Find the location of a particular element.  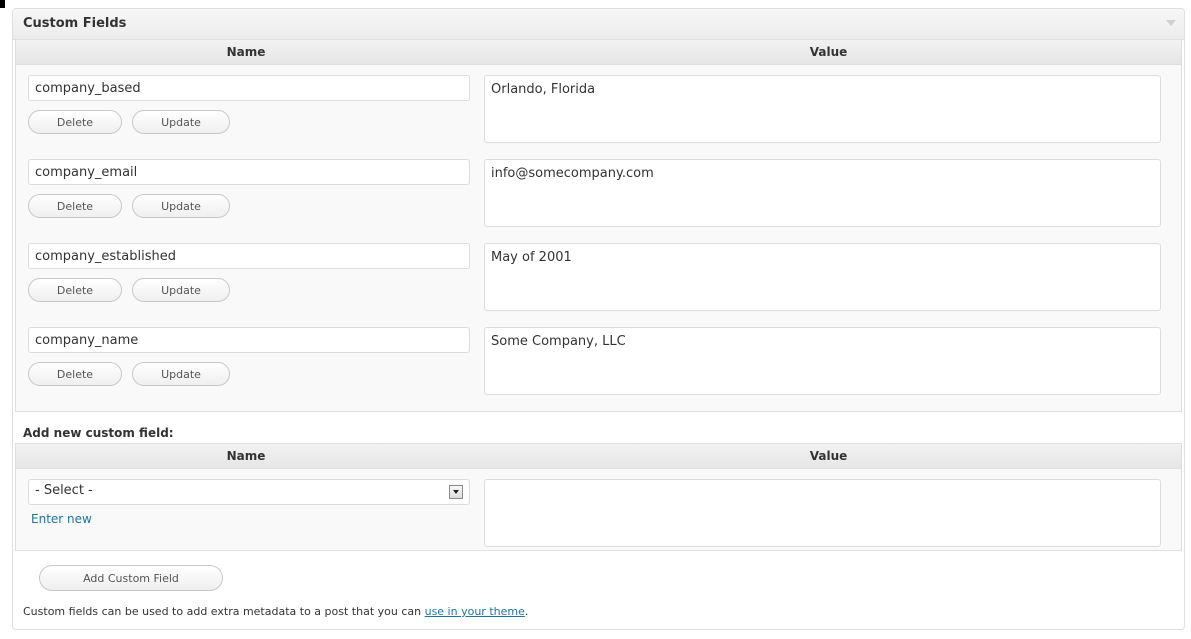

custom-field-row: Delete Update Orlando, Florida is located at coordinates (598, 107).